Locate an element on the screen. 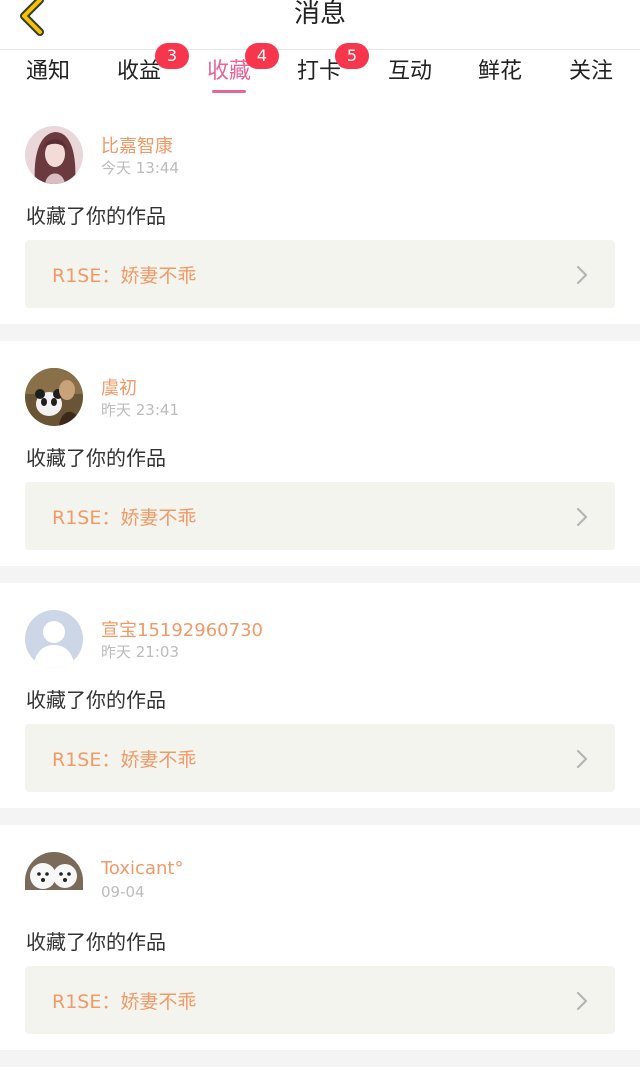 This screenshot has width=640, height=1080. tab-follow: 关注 is located at coordinates (591, 78).